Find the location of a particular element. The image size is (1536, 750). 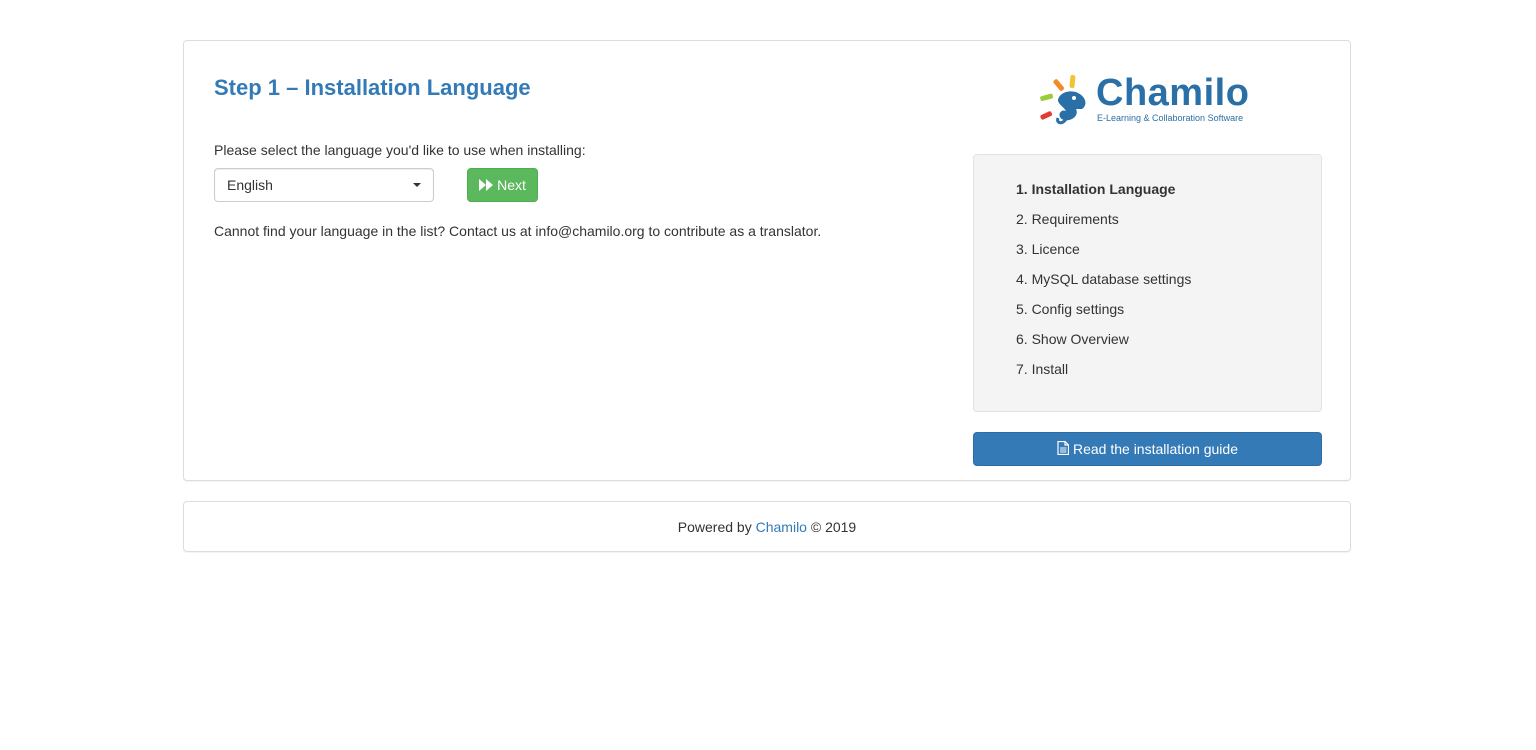

page-title: Step 1 – Installation Language is located at coordinates (372, 87).